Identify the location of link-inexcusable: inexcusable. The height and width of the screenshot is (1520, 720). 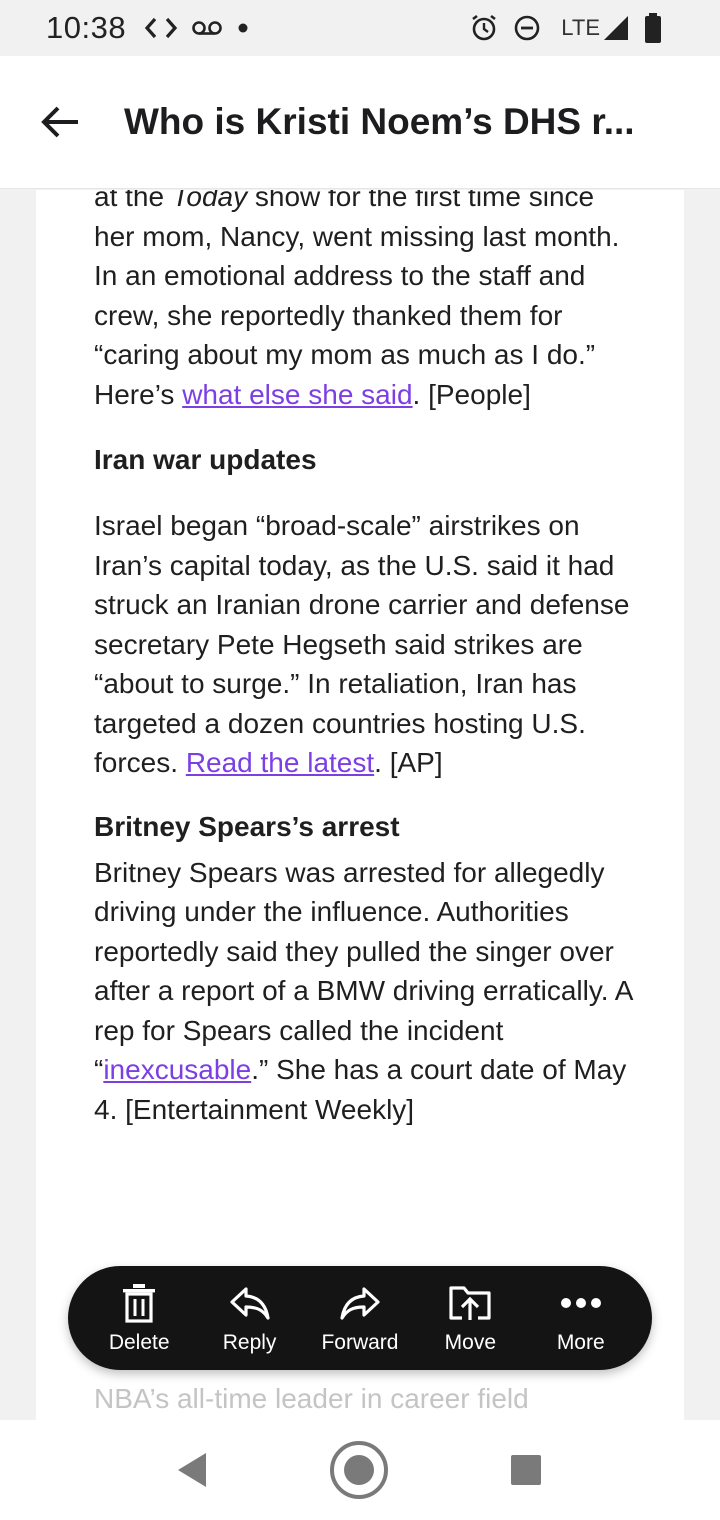
(177, 1069).